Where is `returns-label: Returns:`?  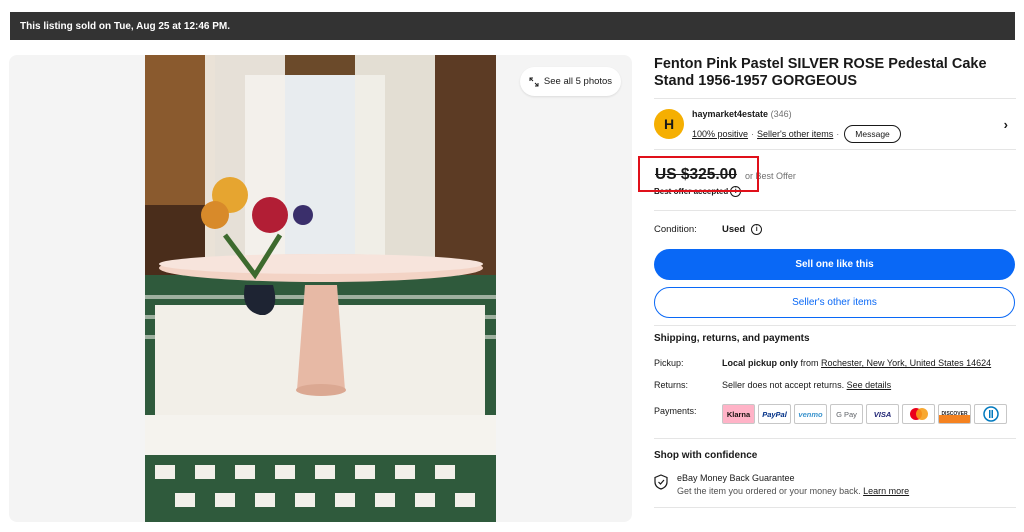 returns-label: Returns: is located at coordinates (671, 385).